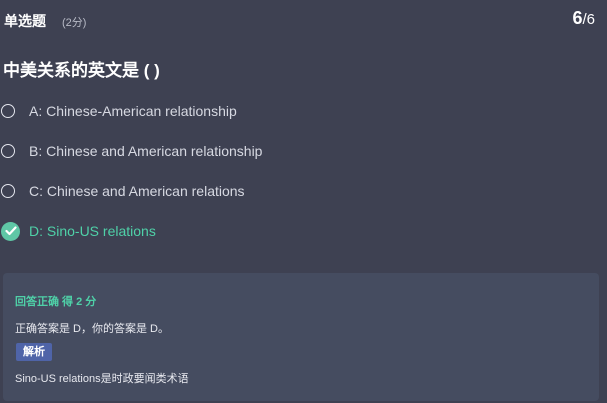 This screenshot has height=403, width=607. I want to click on question-score: (2分), so click(74, 23).